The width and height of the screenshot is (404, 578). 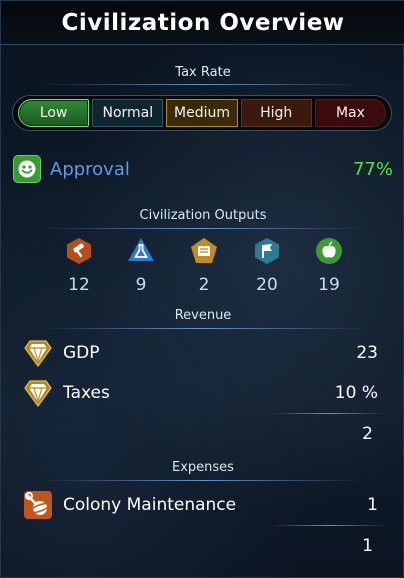 What do you see at coordinates (367, 434) in the screenshot?
I see `revenue-total: 2` at bounding box center [367, 434].